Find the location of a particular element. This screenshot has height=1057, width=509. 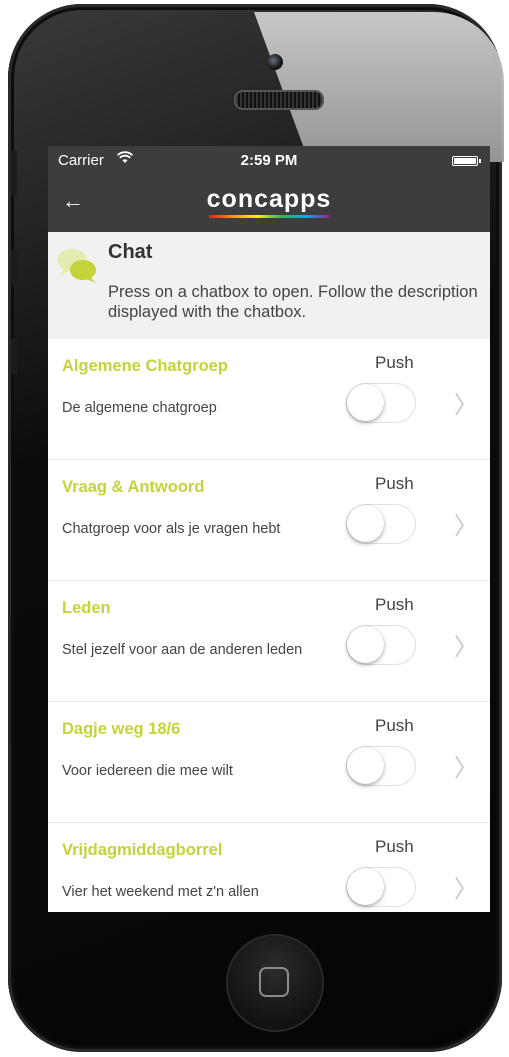

app-logo-text: concapps is located at coordinates (269, 199).